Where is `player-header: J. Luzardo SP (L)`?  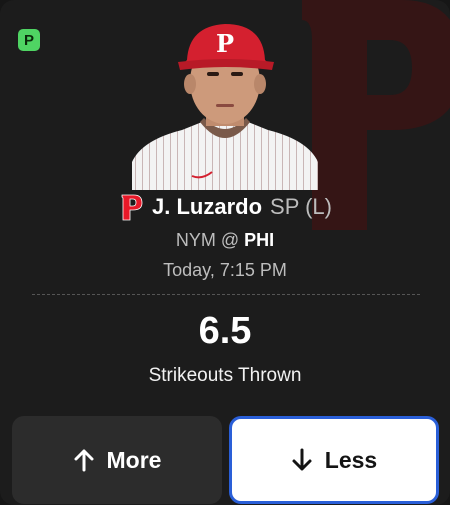
player-header: J. Luzardo SP (L) is located at coordinates (225, 207).